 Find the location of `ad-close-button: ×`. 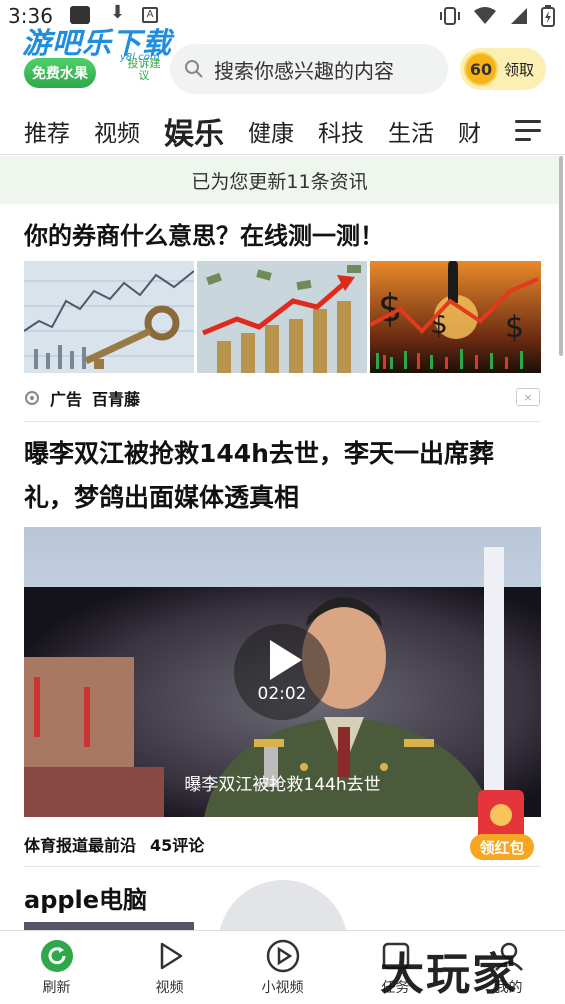

ad-close-button: × is located at coordinates (528, 397).